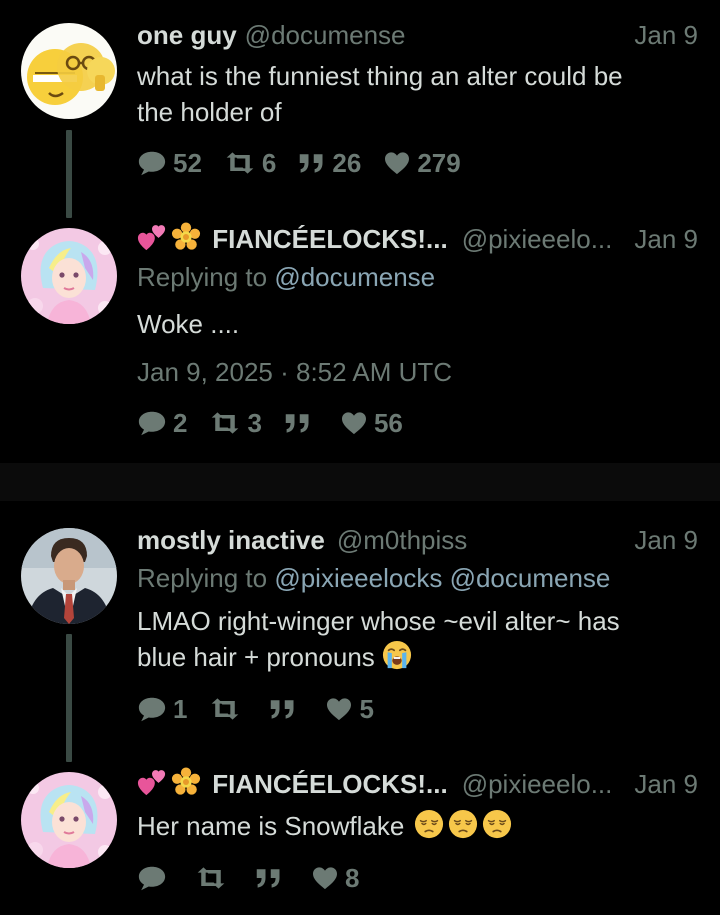 Image resolution: width=720 pixels, height=915 pixels. Describe the element at coordinates (271, 826) in the screenshot. I see `tweet-text-line: Her name is Snowflake` at that location.